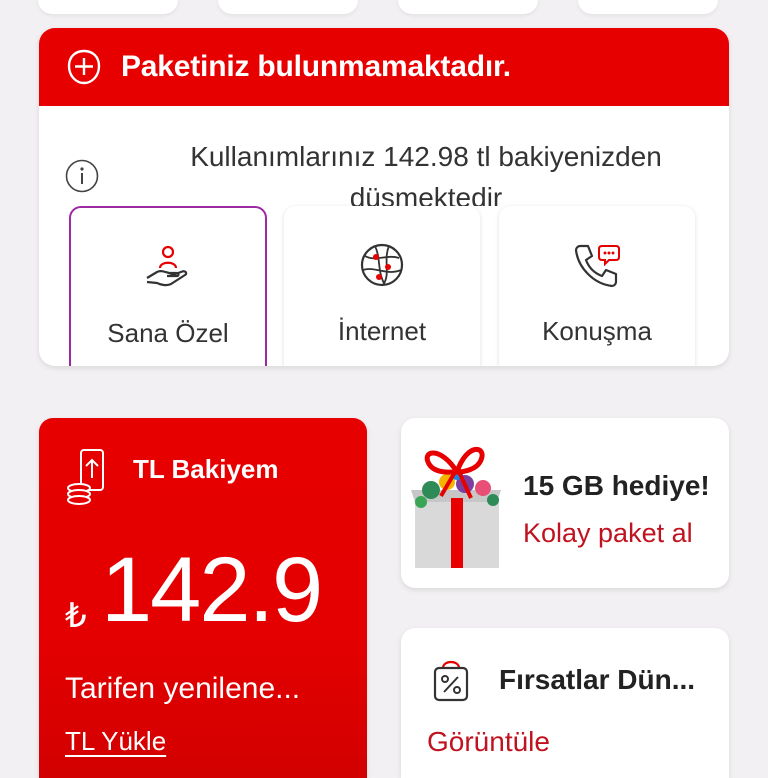 This screenshot has height=778, width=768. I want to click on hand-gift-icon, so click(167, 266).